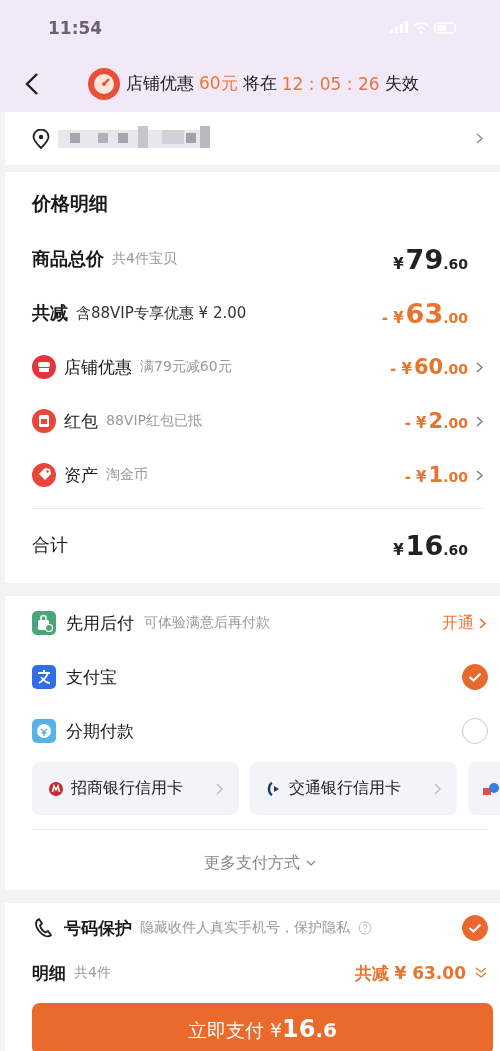 Image resolution: width=500 pixels, height=1051 pixels. I want to click on price-note: 88VIP红包已抵, so click(154, 421).